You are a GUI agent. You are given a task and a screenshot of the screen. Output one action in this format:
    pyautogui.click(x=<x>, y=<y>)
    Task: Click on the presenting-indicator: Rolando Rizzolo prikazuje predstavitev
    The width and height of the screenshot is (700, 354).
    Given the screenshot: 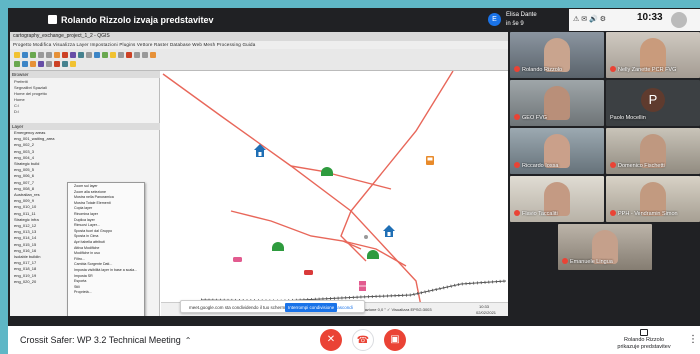 What is the action you would take?
    pyautogui.click(x=644, y=341)
    